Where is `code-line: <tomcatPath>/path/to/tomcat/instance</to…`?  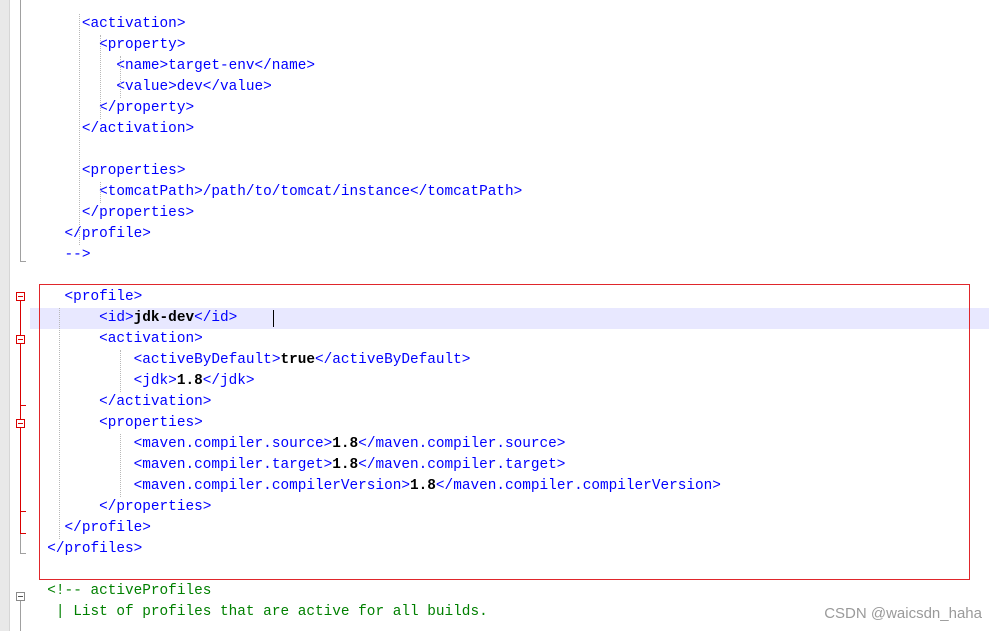 code-line: <tomcatPath>/path/to/tomcat/instance</to… is located at coordinates (509, 192).